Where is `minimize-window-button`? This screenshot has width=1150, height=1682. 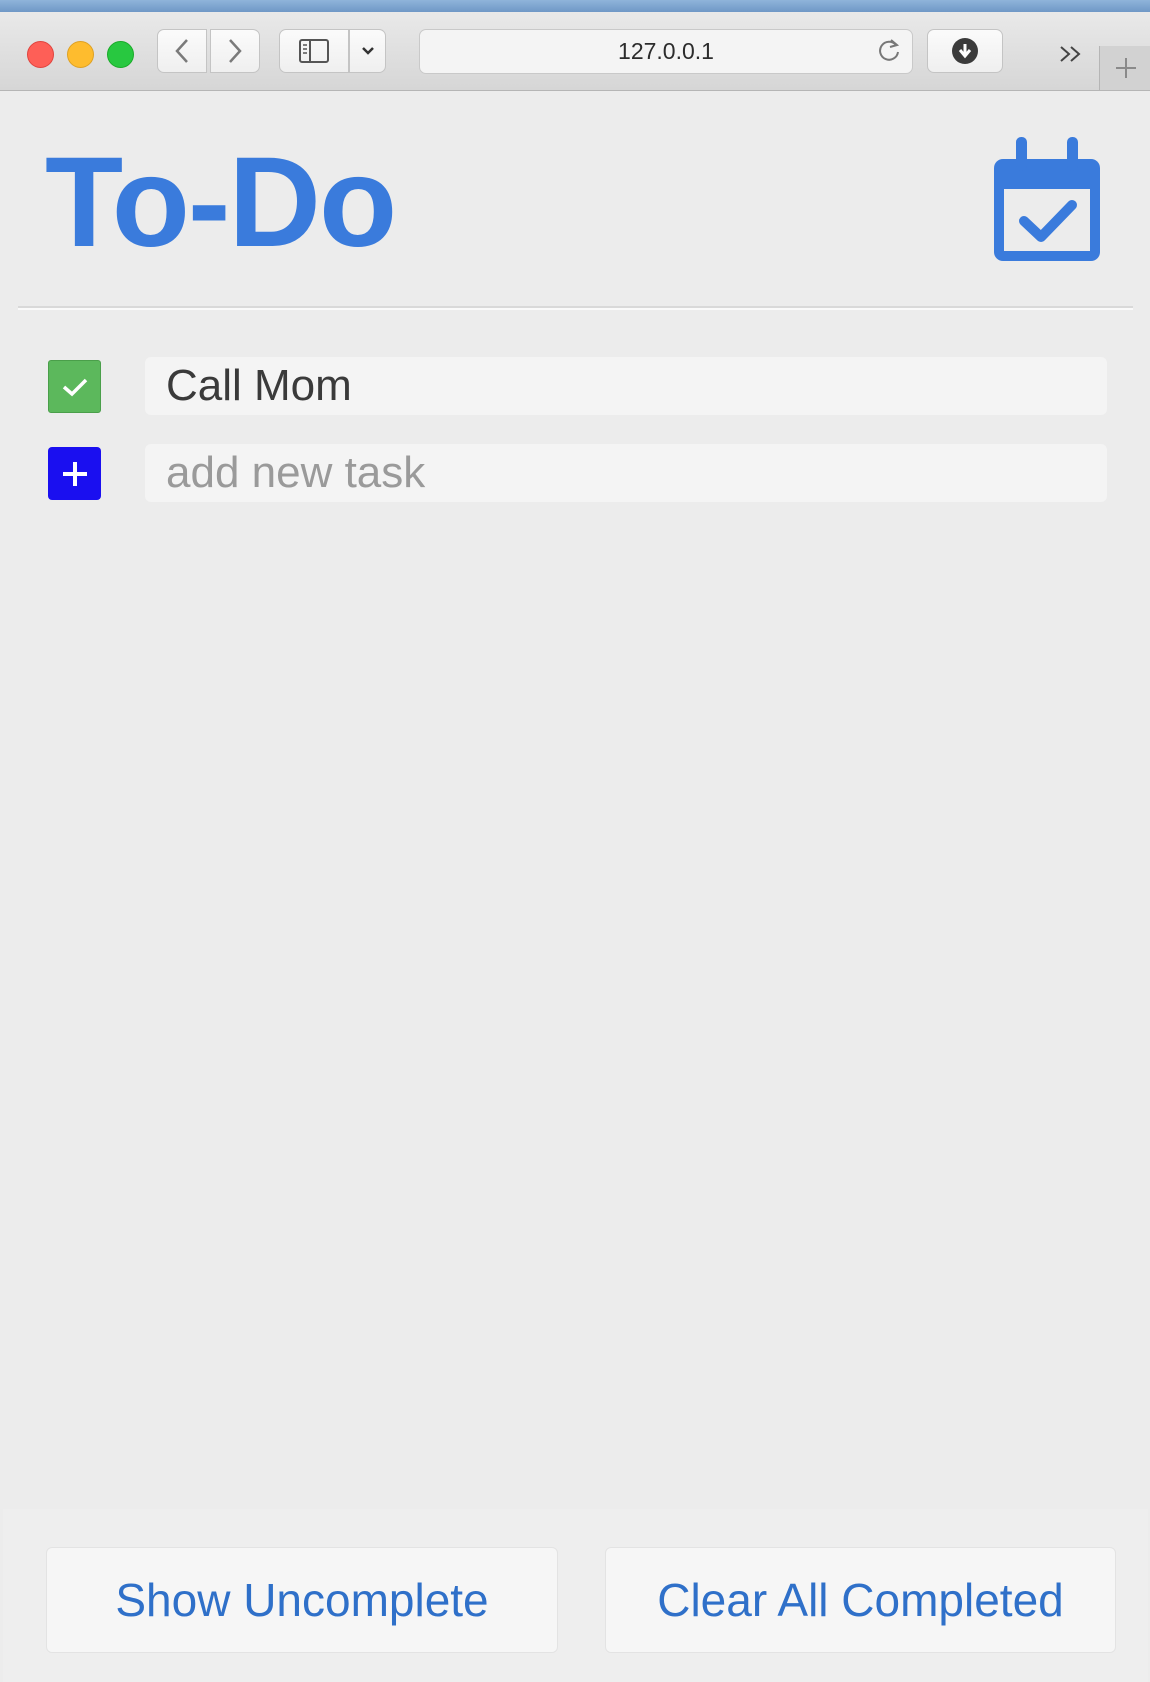
minimize-window-button is located at coordinates (80, 54).